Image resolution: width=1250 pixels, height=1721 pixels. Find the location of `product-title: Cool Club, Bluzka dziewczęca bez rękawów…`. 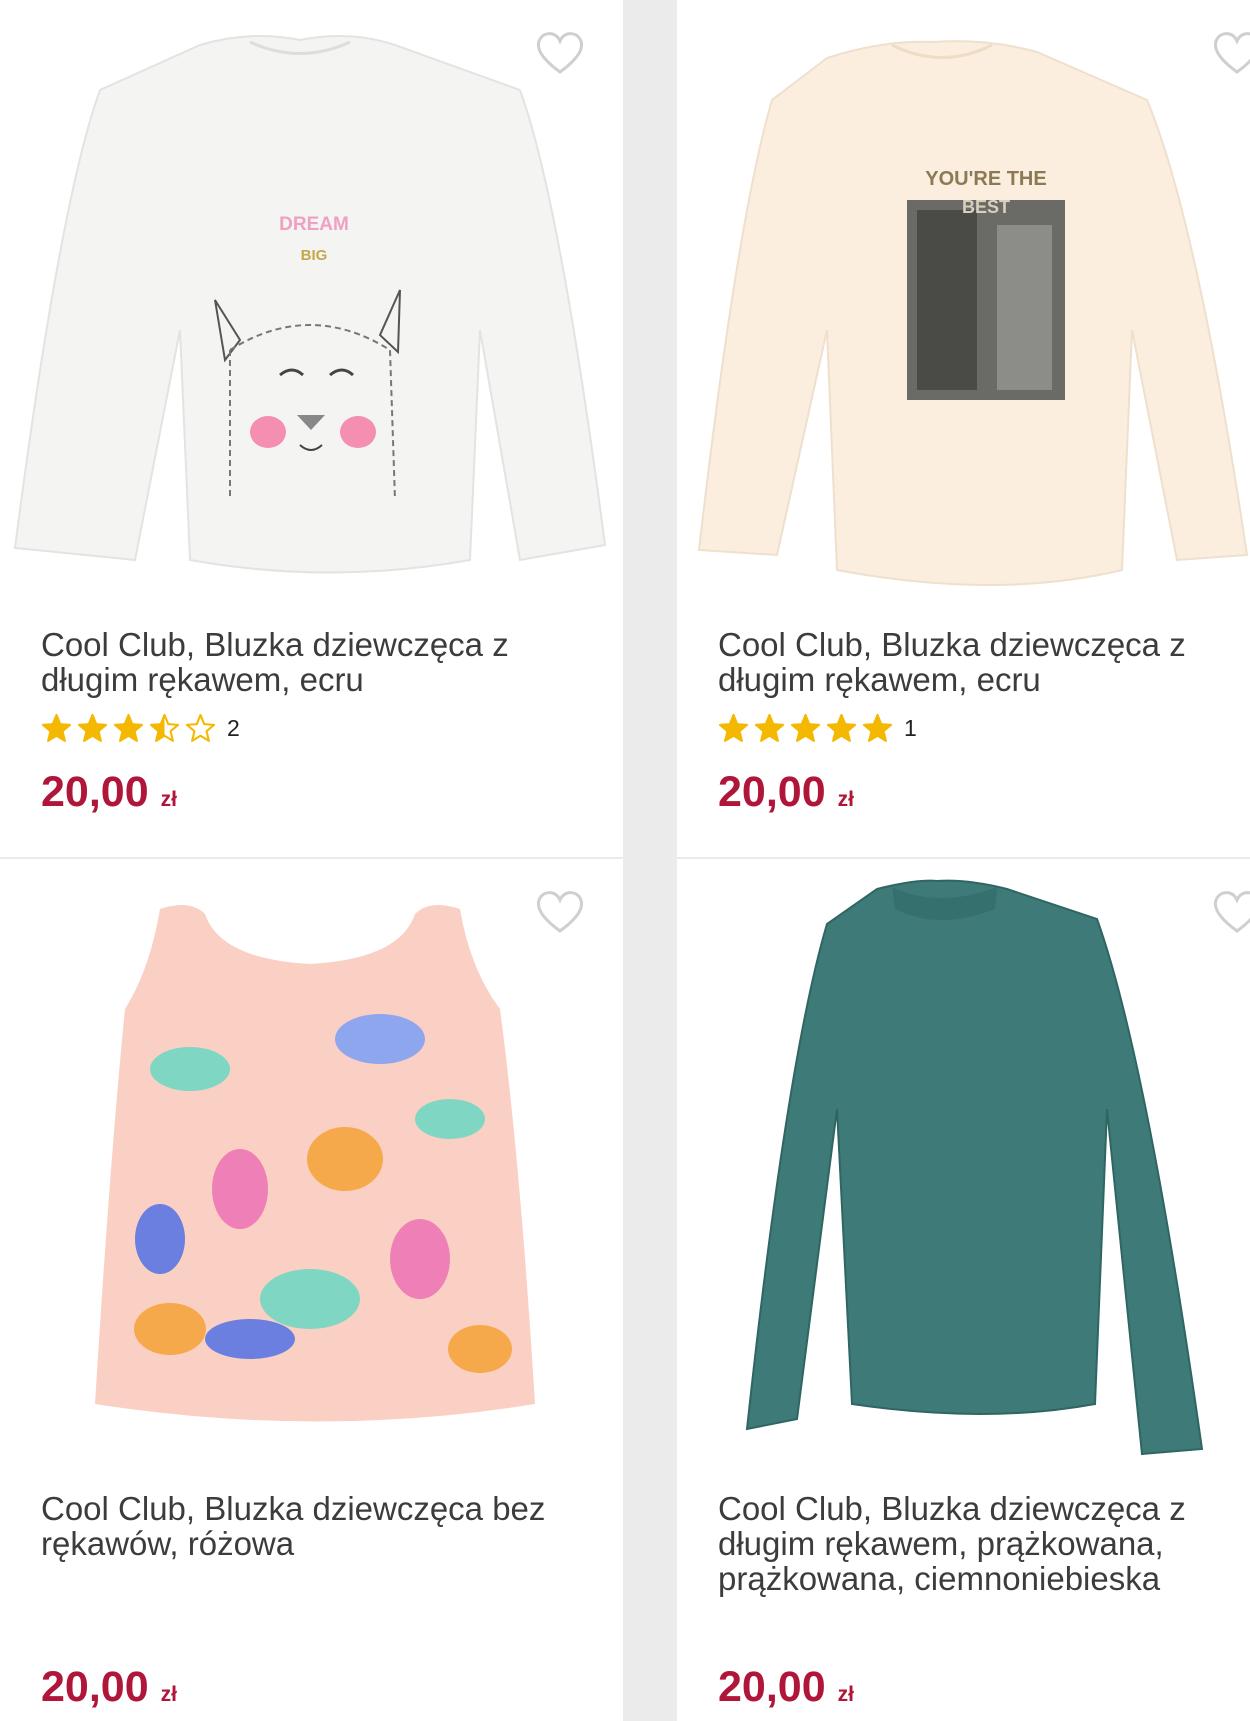

product-title: Cool Club, Bluzka dziewczęca bez rękawów… is located at coordinates (311, 1526).